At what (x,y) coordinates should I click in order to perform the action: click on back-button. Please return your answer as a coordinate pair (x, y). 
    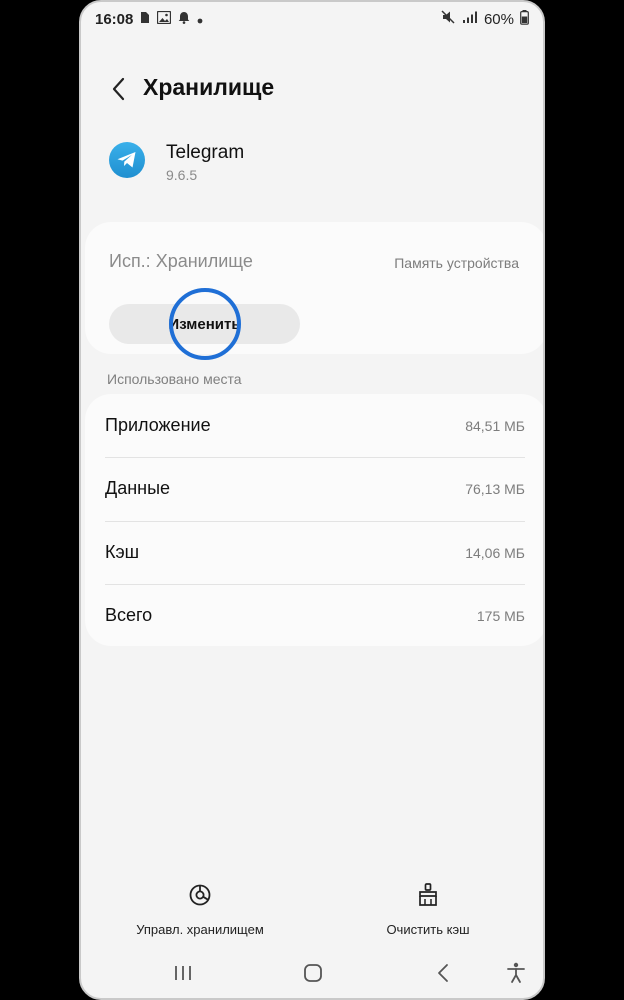
    Looking at the image, I should click on (118, 89).